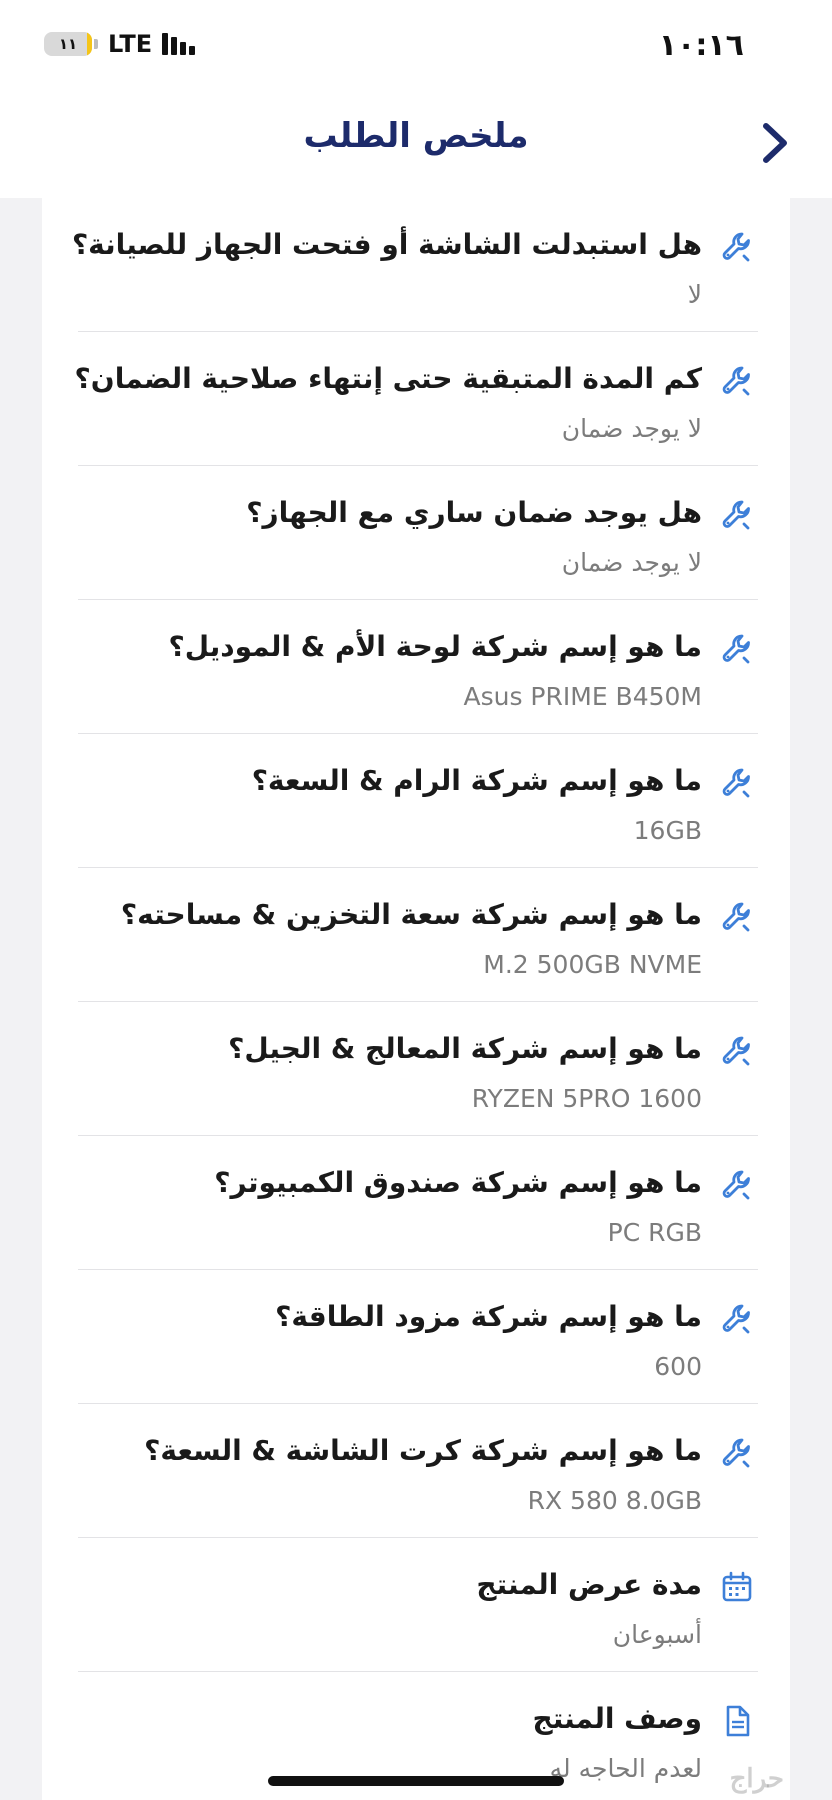 This screenshot has height=1800, width=832. What do you see at coordinates (694, 294) in the screenshot?
I see `row-answer: لا` at bounding box center [694, 294].